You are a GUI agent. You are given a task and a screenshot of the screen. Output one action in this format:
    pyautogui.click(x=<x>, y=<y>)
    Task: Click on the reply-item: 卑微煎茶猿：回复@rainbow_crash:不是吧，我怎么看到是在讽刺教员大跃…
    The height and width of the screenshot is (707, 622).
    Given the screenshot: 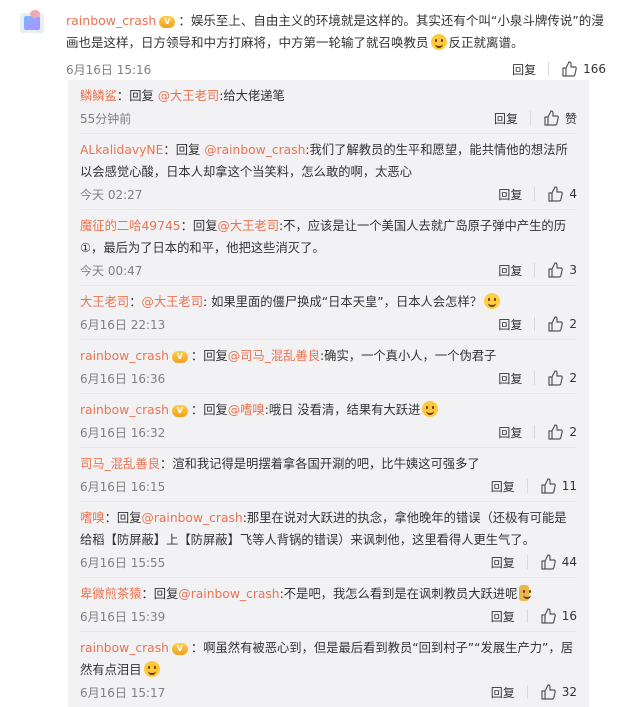 What is the action you would take?
    pyautogui.click(x=328, y=605)
    